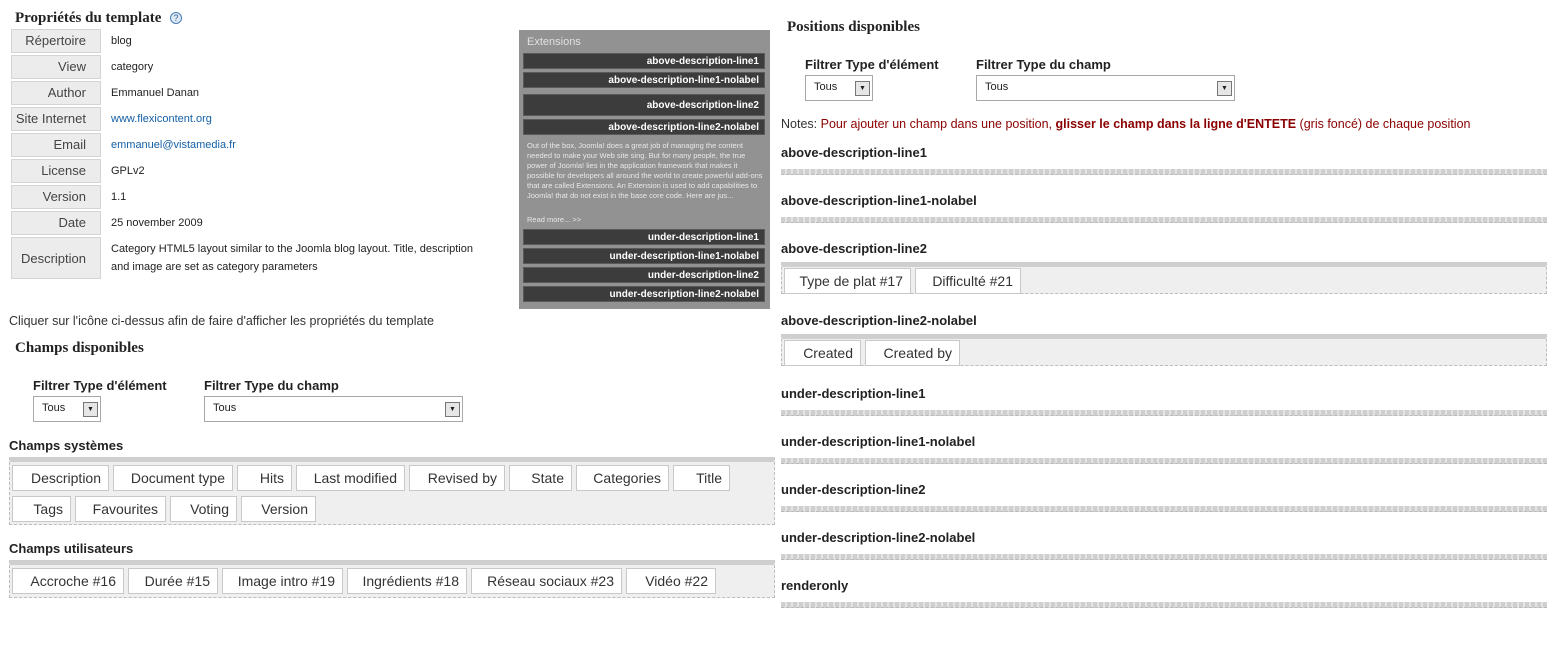 The height and width of the screenshot is (667, 1559). What do you see at coordinates (644, 237) in the screenshot?
I see `preview-bar: under-description-line1` at bounding box center [644, 237].